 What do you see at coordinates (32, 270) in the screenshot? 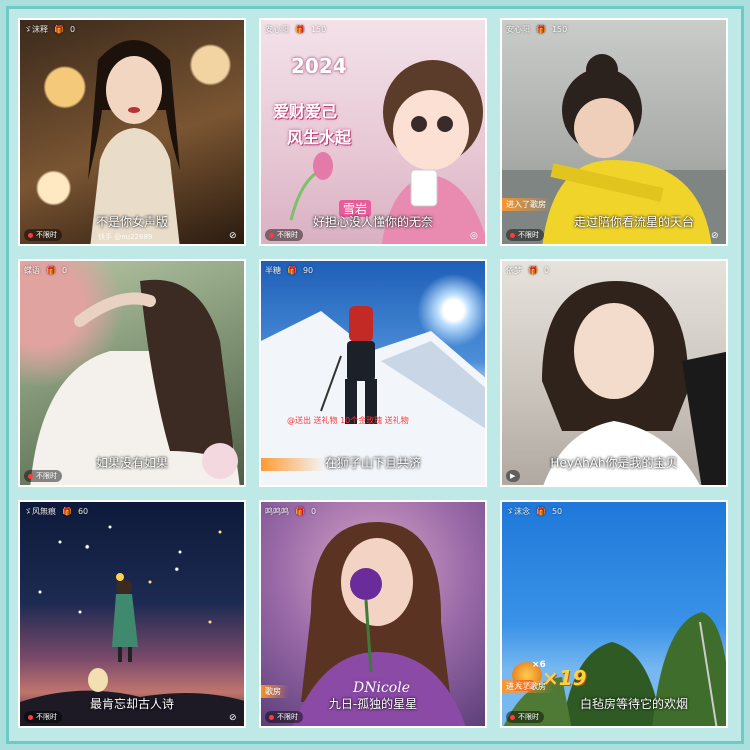
I see `host-name: 蝶语` at bounding box center [32, 270].